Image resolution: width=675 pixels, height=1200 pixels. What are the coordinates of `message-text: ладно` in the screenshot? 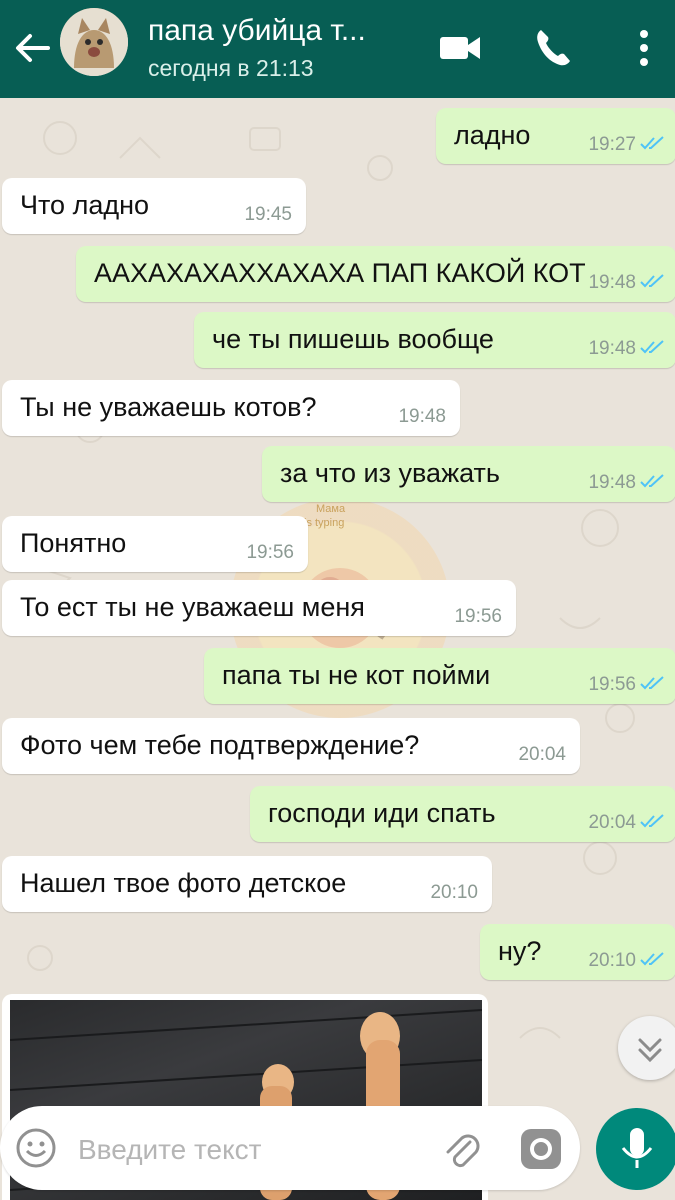 It's located at (492, 135).